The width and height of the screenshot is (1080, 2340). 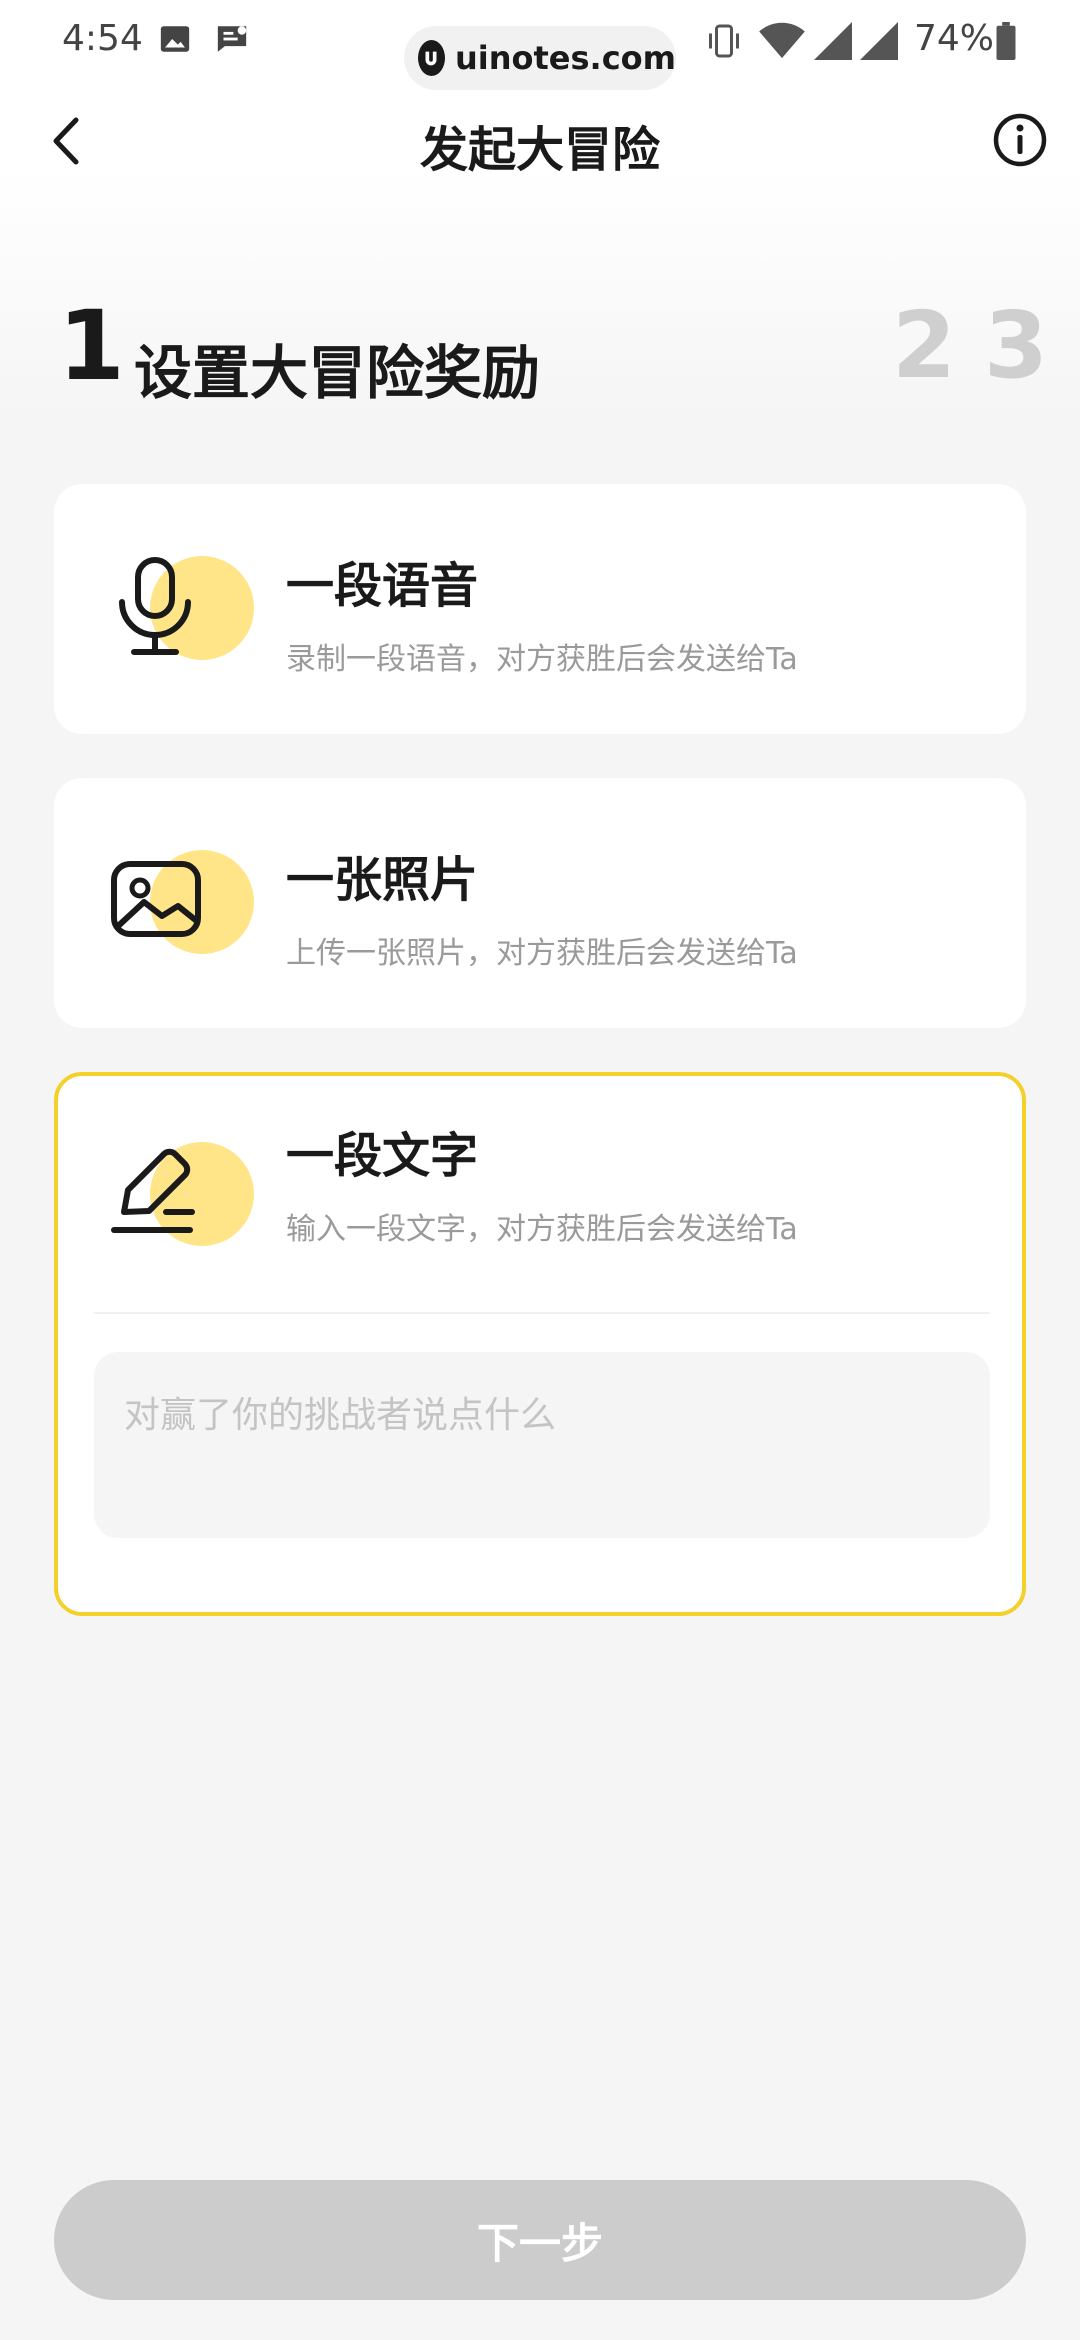 What do you see at coordinates (1006, 43) in the screenshot?
I see `battery-icon` at bounding box center [1006, 43].